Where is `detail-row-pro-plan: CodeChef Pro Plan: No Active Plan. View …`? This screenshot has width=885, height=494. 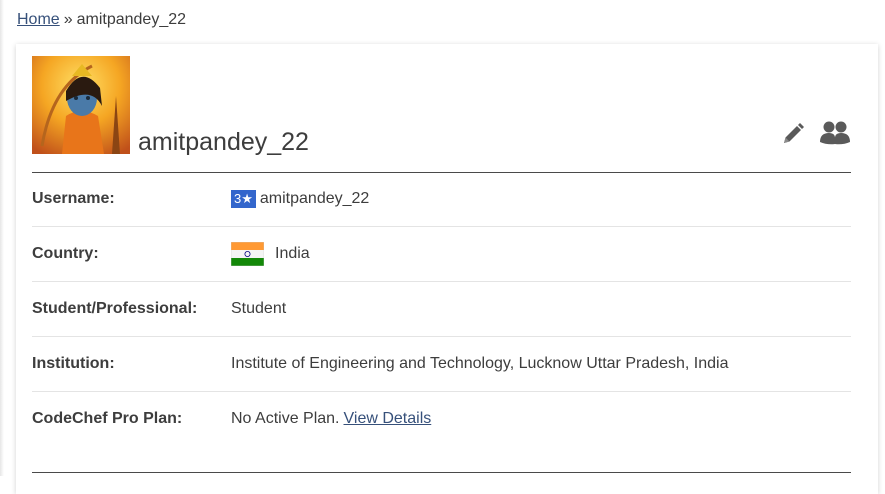
detail-row-pro-plan: CodeChef Pro Plan: No Active Plan. View … is located at coordinates (441, 419).